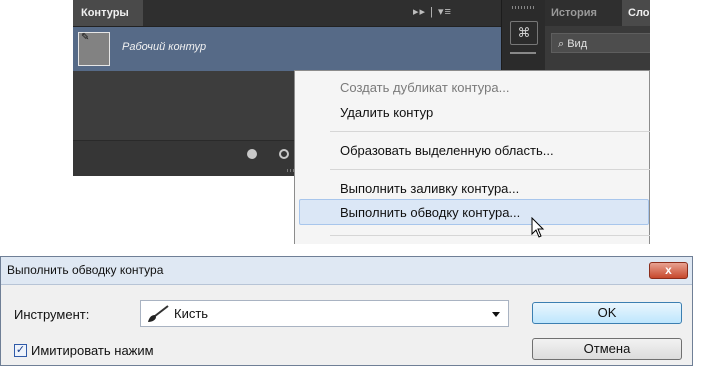 This screenshot has width=703, height=385. Describe the element at coordinates (524, 33) in the screenshot. I see `paths-dock-icon: ⌘` at that location.